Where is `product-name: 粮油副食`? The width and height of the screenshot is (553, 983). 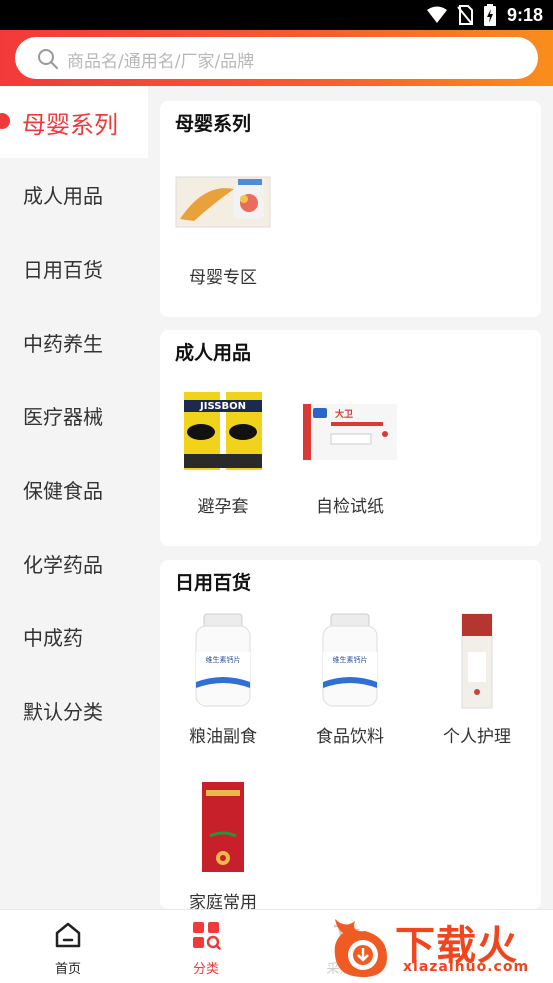
product-name: 粮油副食 is located at coordinates (223, 737).